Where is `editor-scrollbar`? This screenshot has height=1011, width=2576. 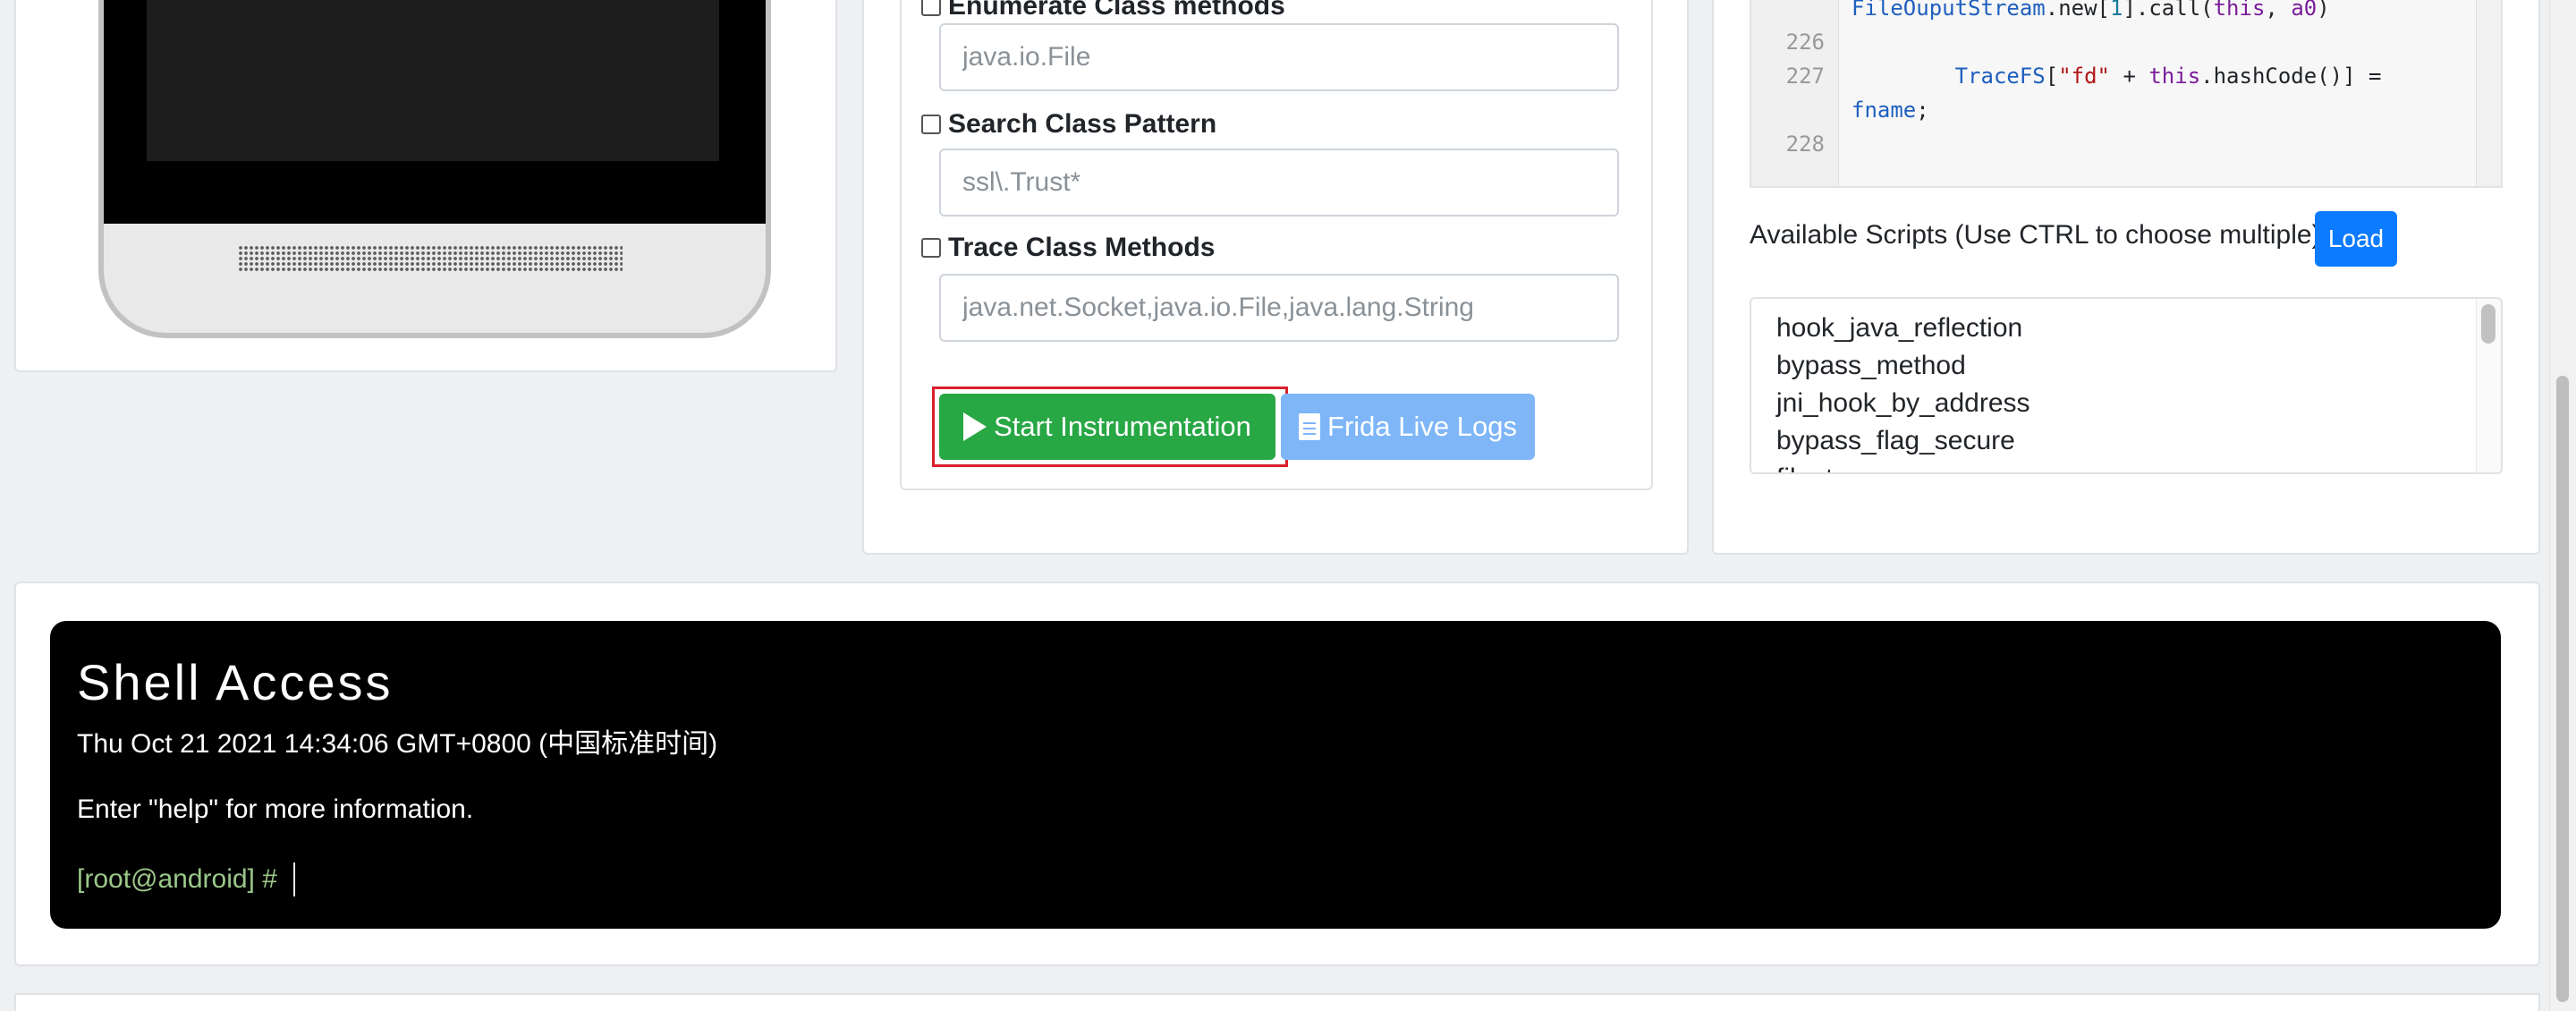
editor-scrollbar is located at coordinates (2488, 93).